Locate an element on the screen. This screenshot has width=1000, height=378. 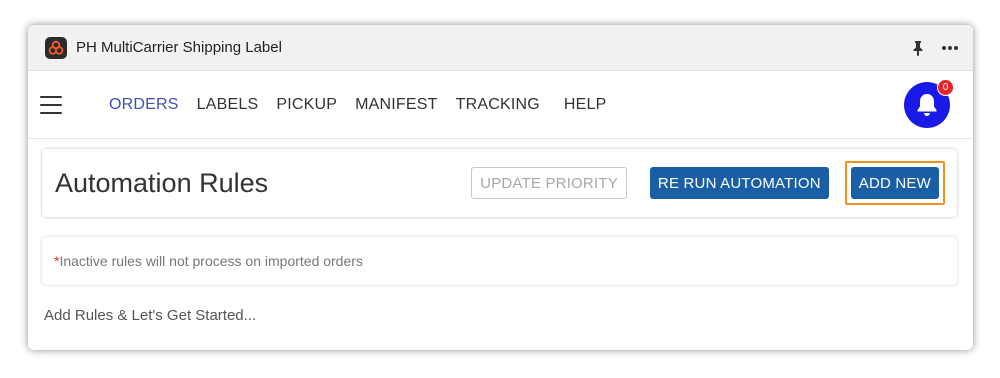
nav-labels: LABELS is located at coordinates (228, 105).